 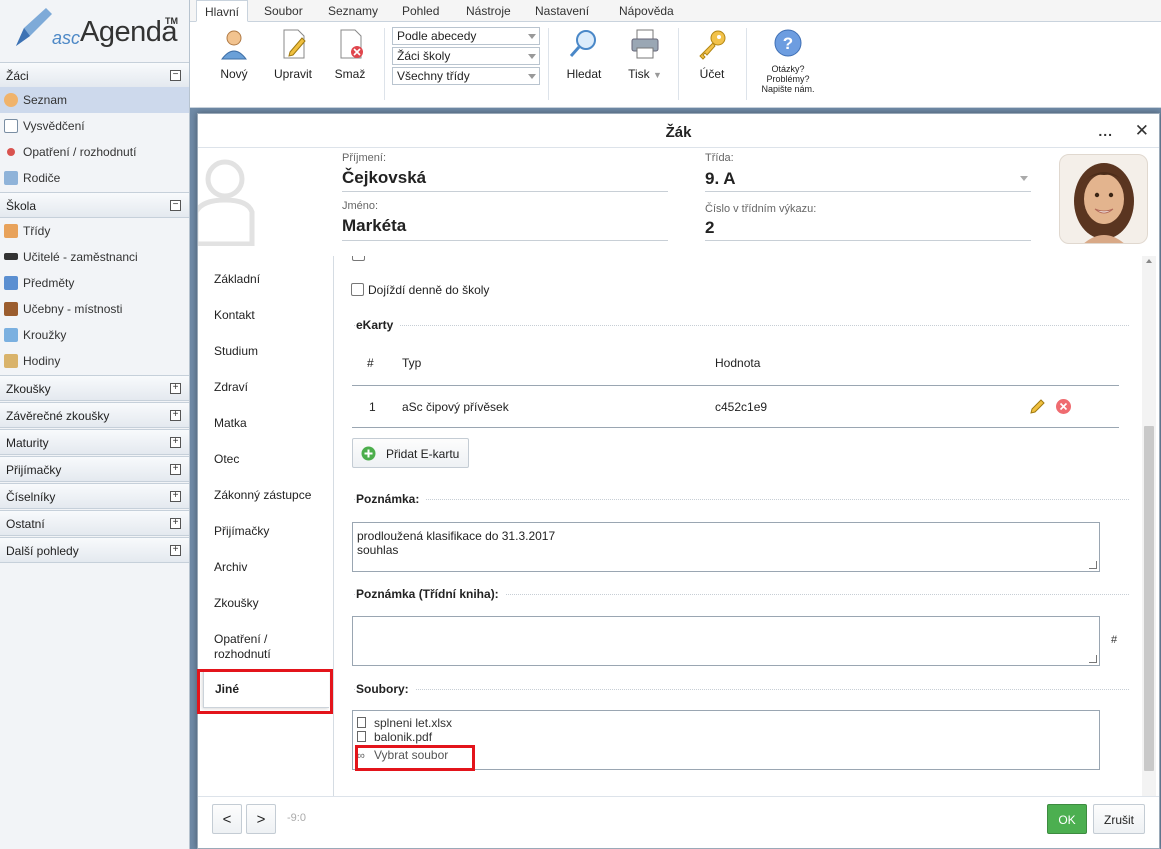 What do you see at coordinates (293, 54) in the screenshot?
I see `edit-button: Upravit` at bounding box center [293, 54].